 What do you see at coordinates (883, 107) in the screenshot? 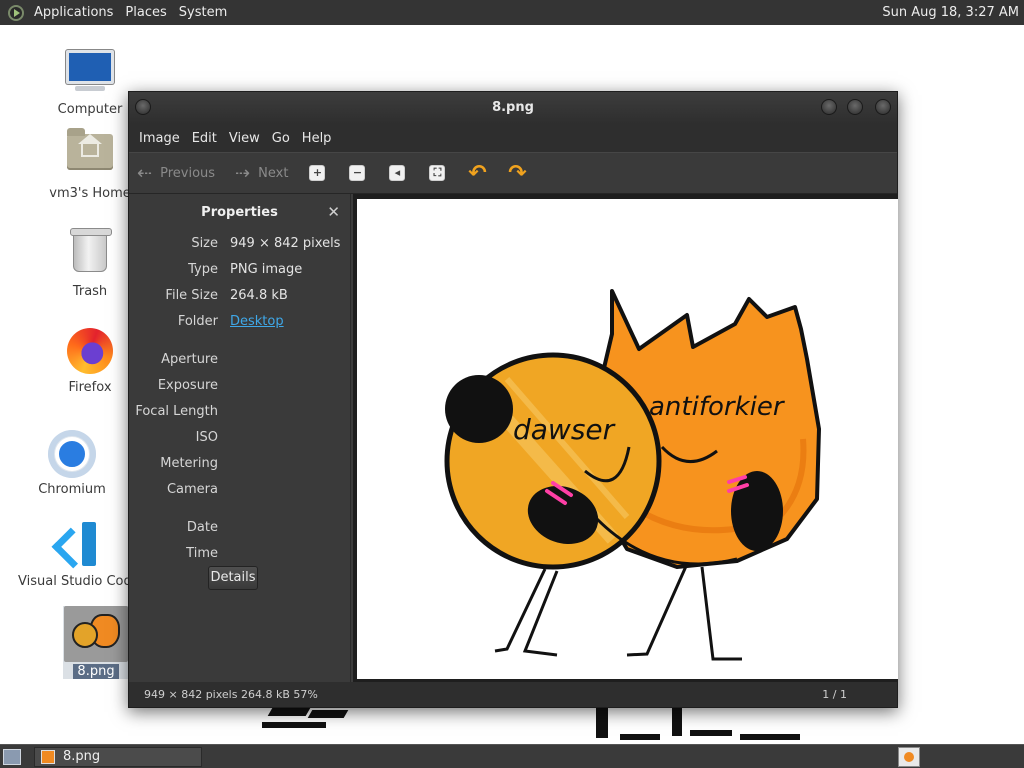
I see `close-button` at bounding box center [883, 107].